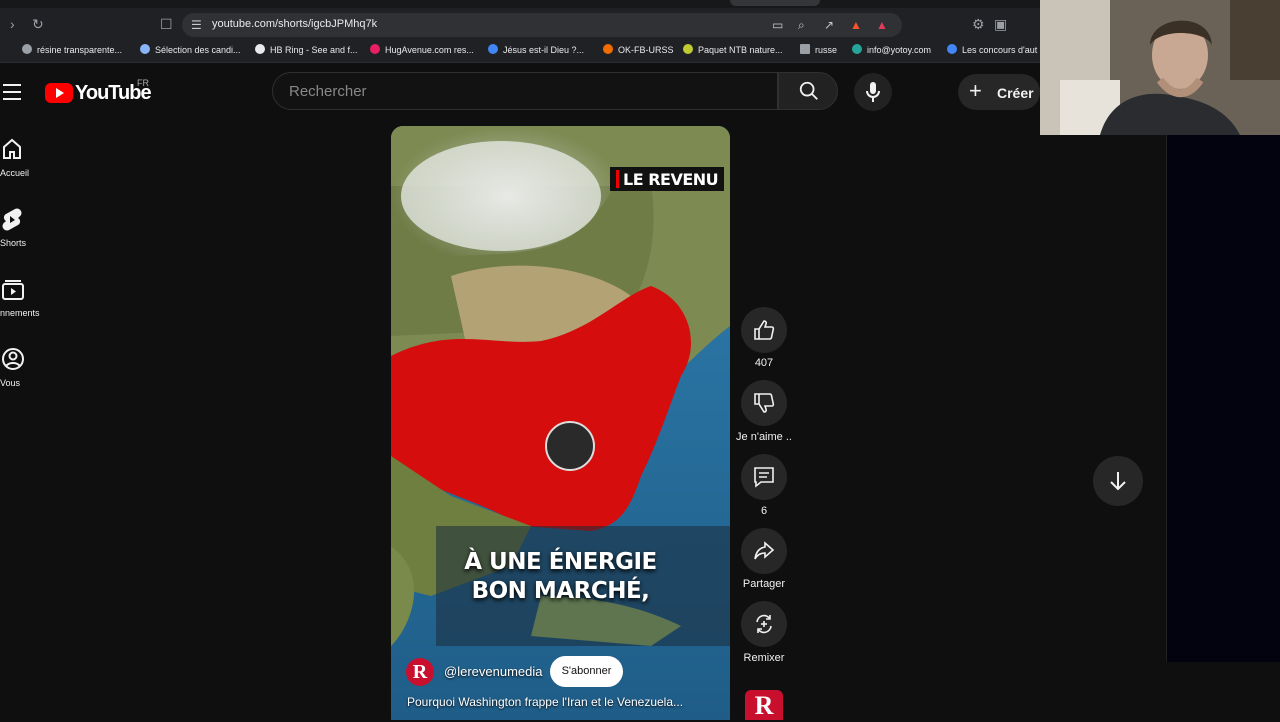  Describe the element at coordinates (777, 25) in the screenshot. I see `cast-icon: ▭` at that location.